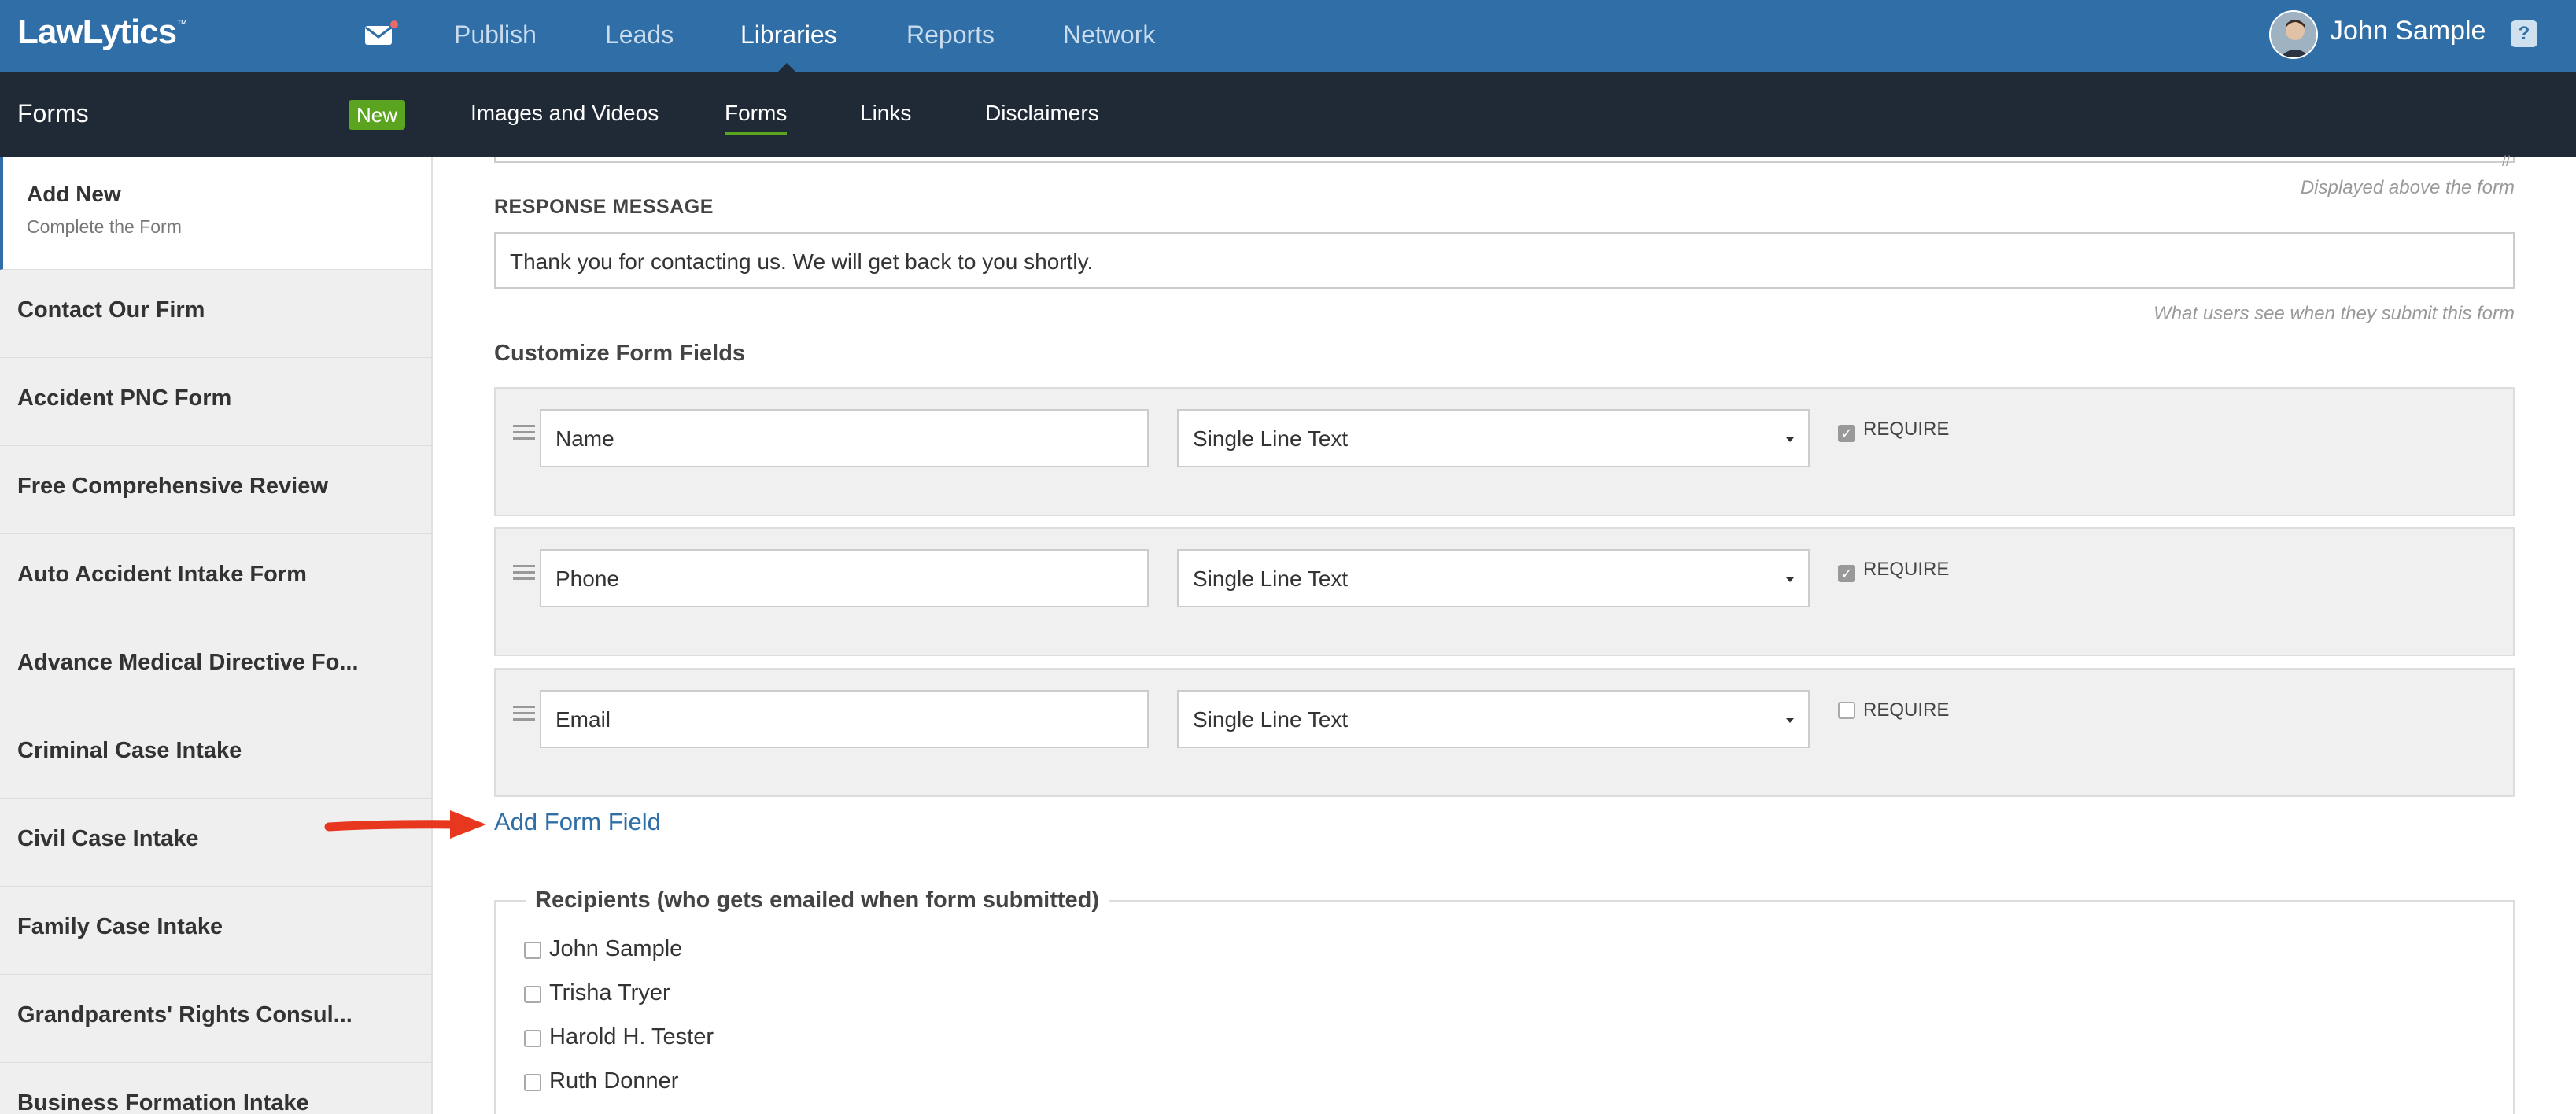 The image size is (2576, 1114). Describe the element at coordinates (789, 35) in the screenshot. I see `nav-libraries: Libraries` at that location.